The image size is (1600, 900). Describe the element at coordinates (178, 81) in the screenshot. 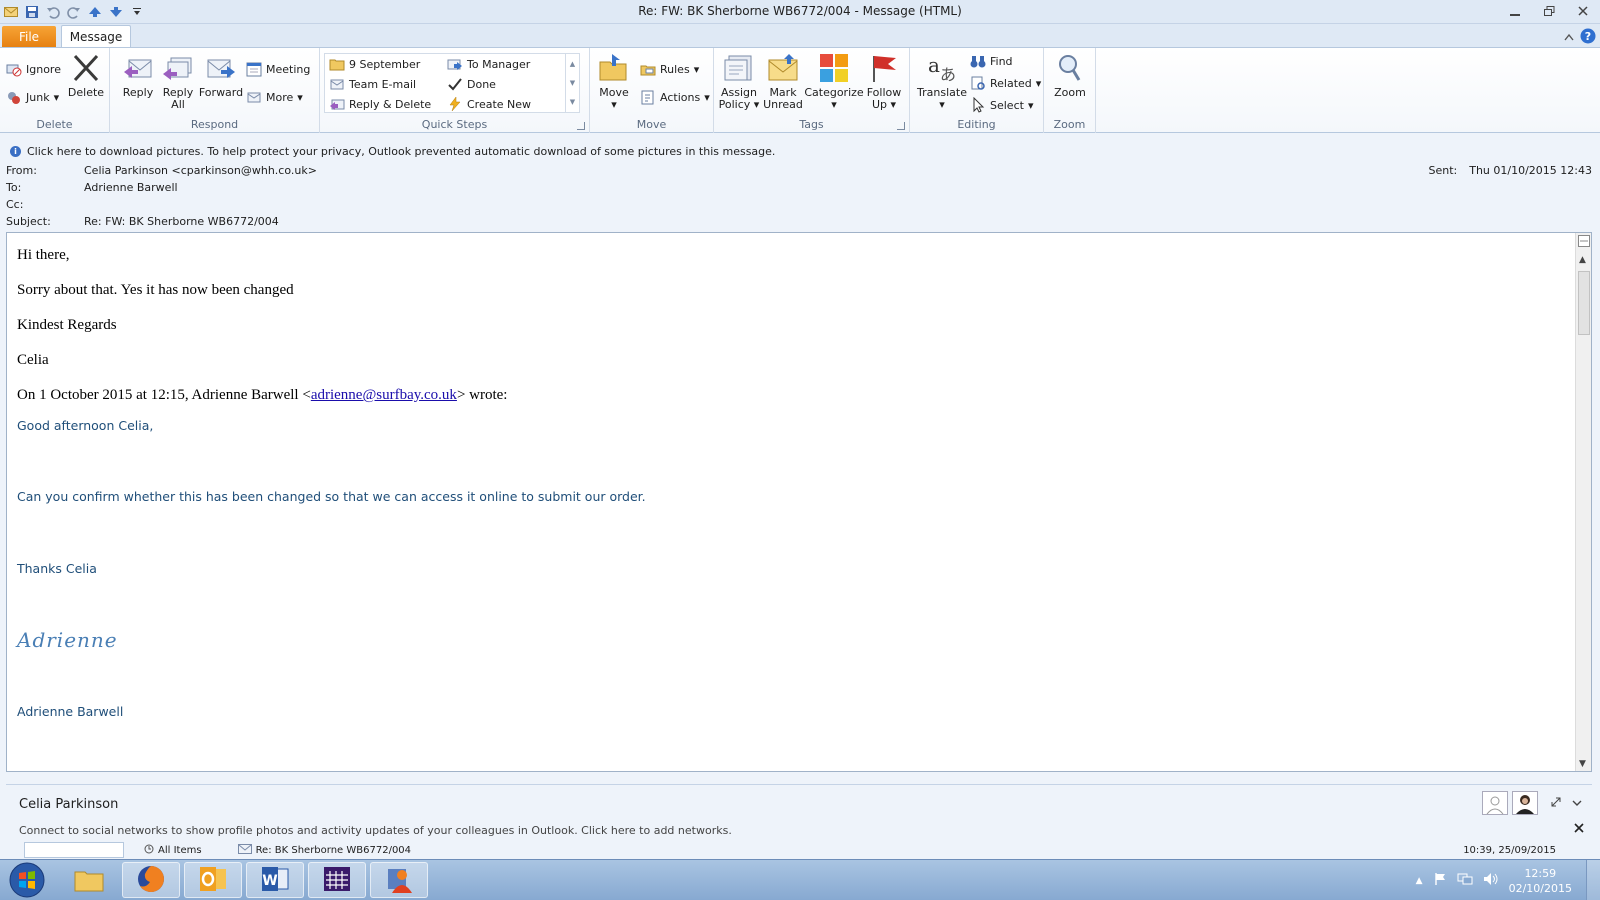

I see `reply-all-button: Reply All` at that location.